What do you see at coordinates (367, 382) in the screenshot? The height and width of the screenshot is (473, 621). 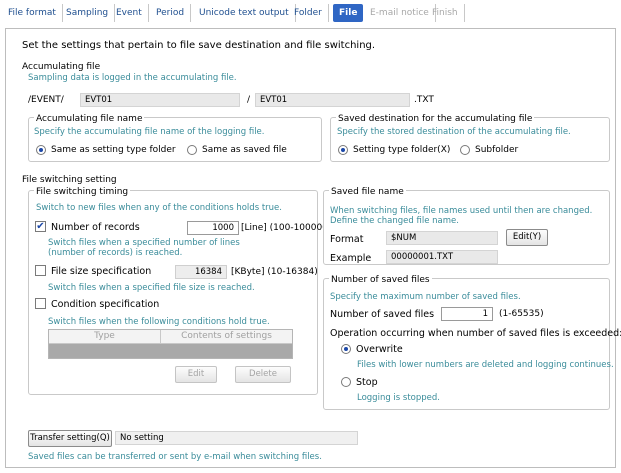 I see `stop-label: Stop` at bounding box center [367, 382].